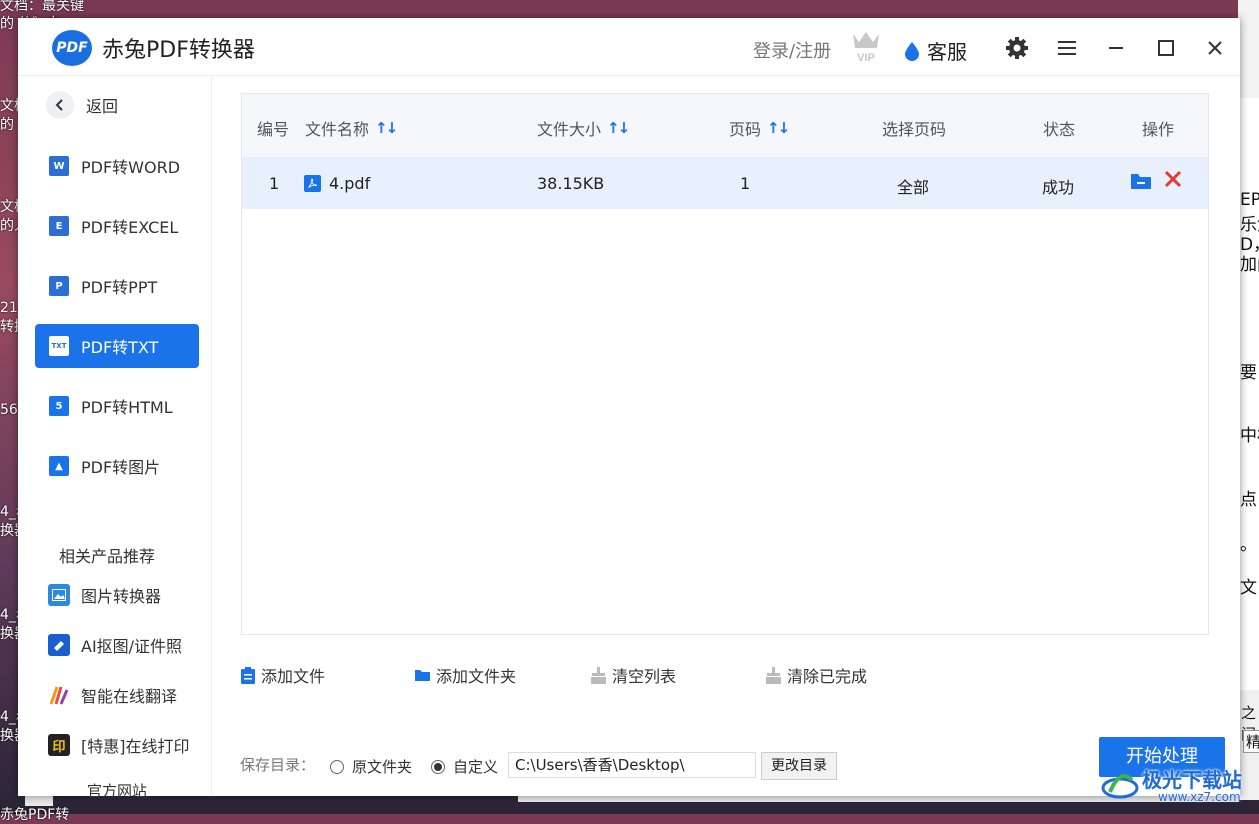 The height and width of the screenshot is (824, 1259). I want to click on document-text: 文, so click(1248, 588).